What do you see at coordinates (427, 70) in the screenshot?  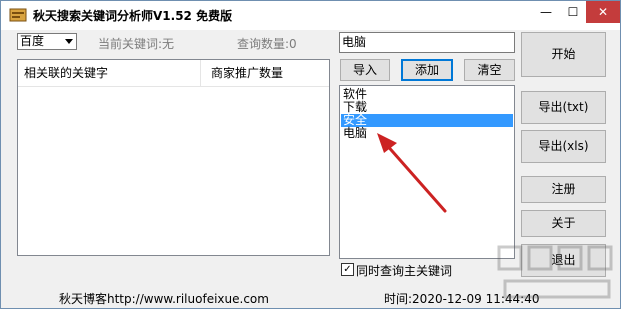 I see `add-button: 添加` at bounding box center [427, 70].